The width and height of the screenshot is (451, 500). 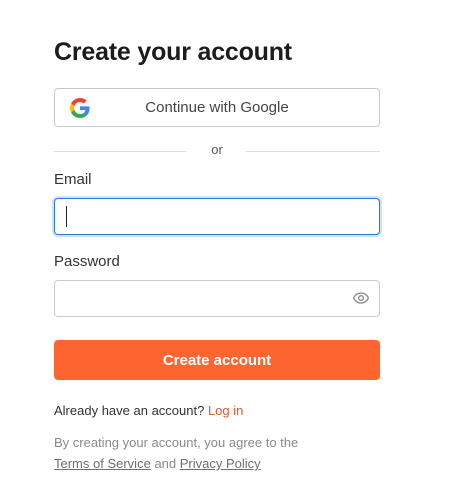 I want to click on password-input, so click(x=217, y=298).